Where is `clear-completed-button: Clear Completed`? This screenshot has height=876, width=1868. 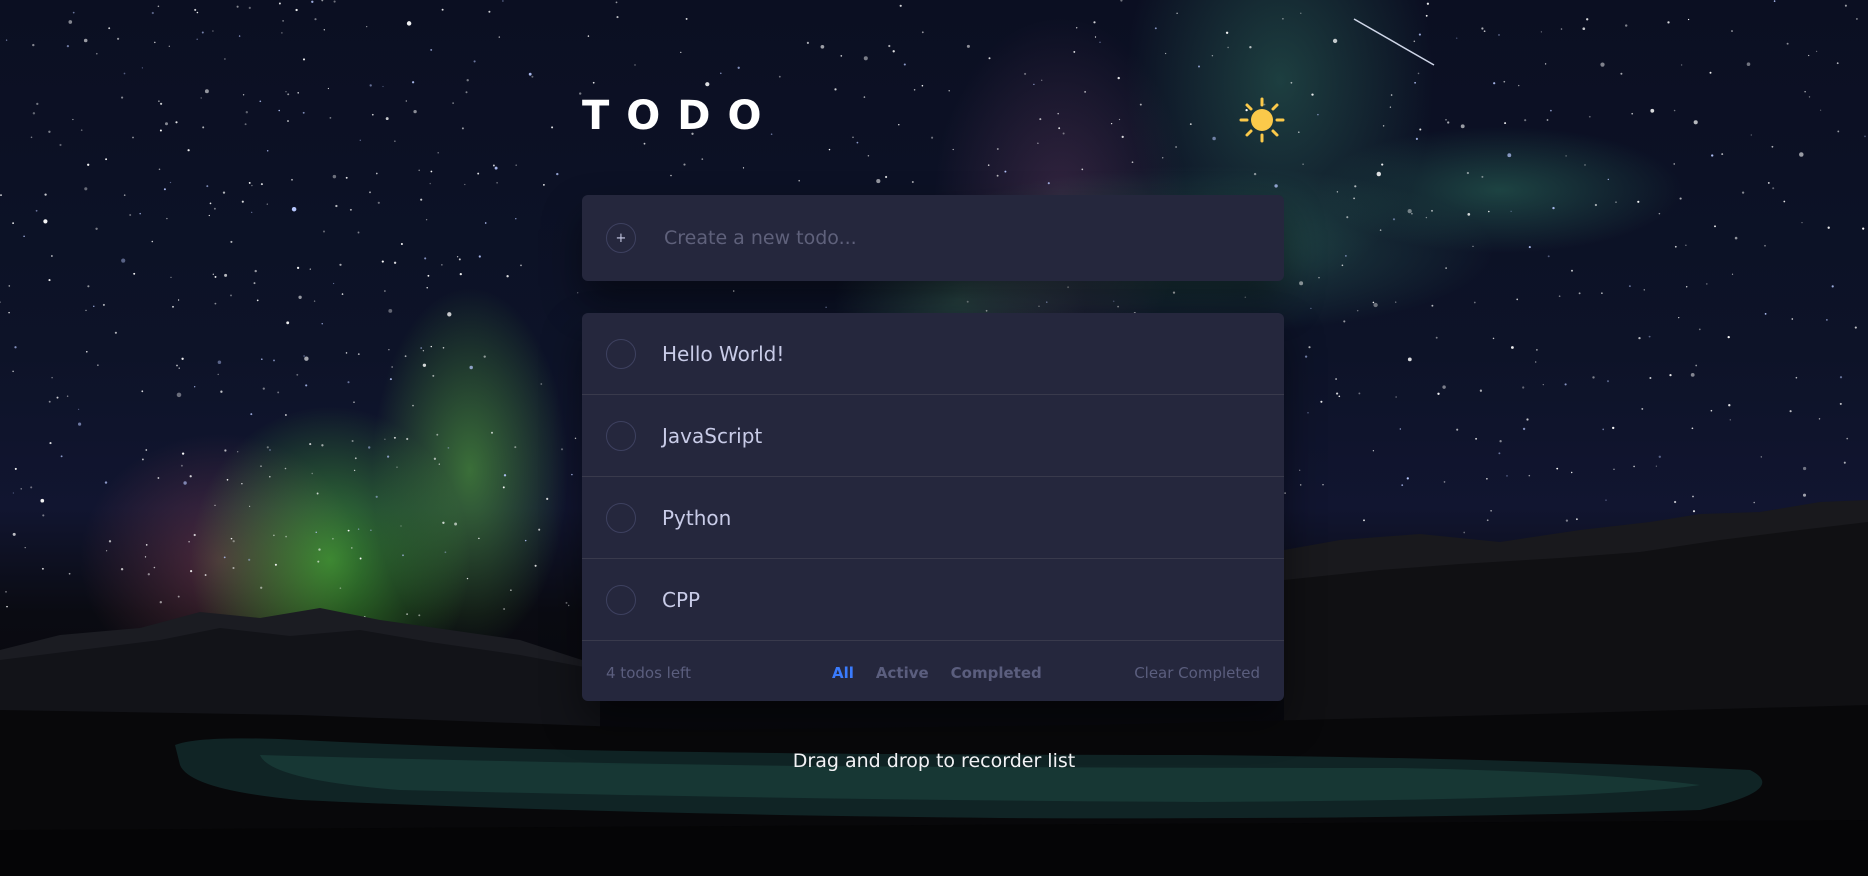 clear-completed-button: Clear Completed is located at coordinates (1197, 673).